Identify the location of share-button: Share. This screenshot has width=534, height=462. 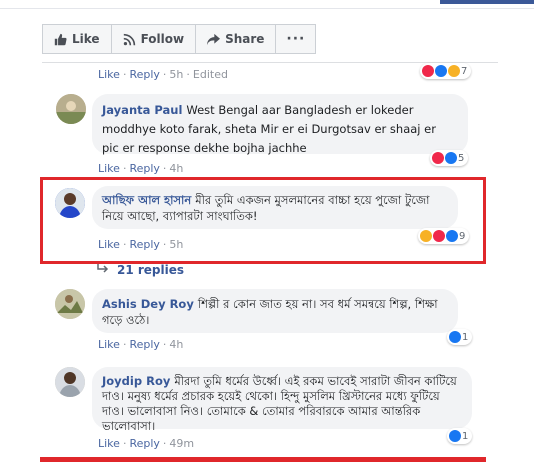
(236, 39).